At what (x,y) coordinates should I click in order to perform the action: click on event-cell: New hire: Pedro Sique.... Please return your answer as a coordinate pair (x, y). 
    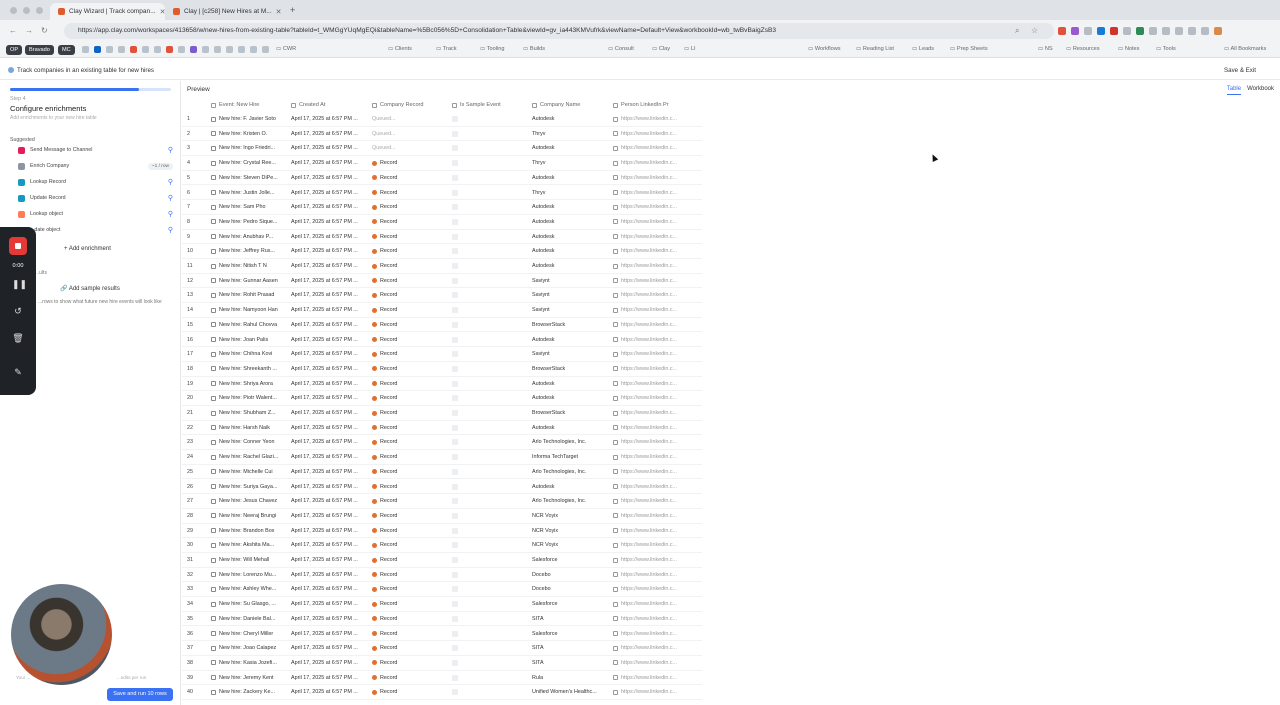
    Looking at the image, I should click on (247, 222).